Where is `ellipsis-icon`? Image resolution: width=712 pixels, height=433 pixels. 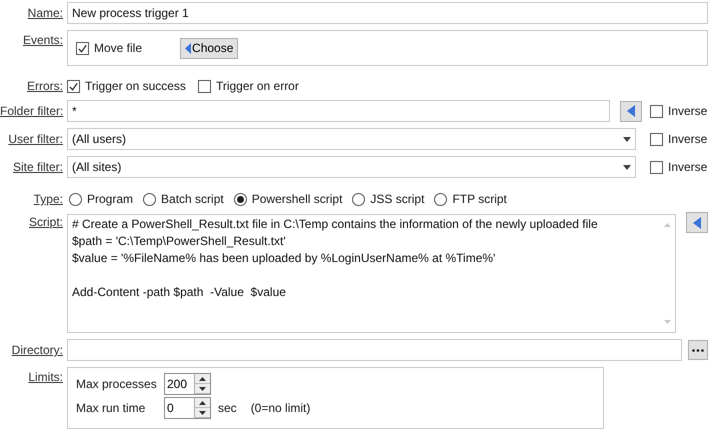 ellipsis-icon is located at coordinates (698, 350).